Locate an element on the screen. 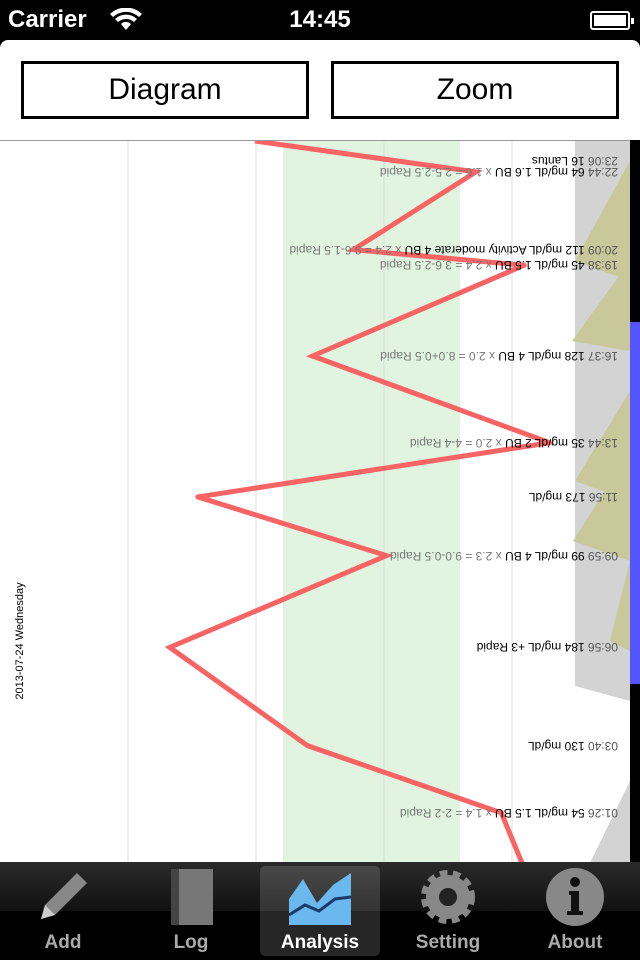 This screenshot has height=960, width=640. tab-label: Analysis is located at coordinates (320, 942).